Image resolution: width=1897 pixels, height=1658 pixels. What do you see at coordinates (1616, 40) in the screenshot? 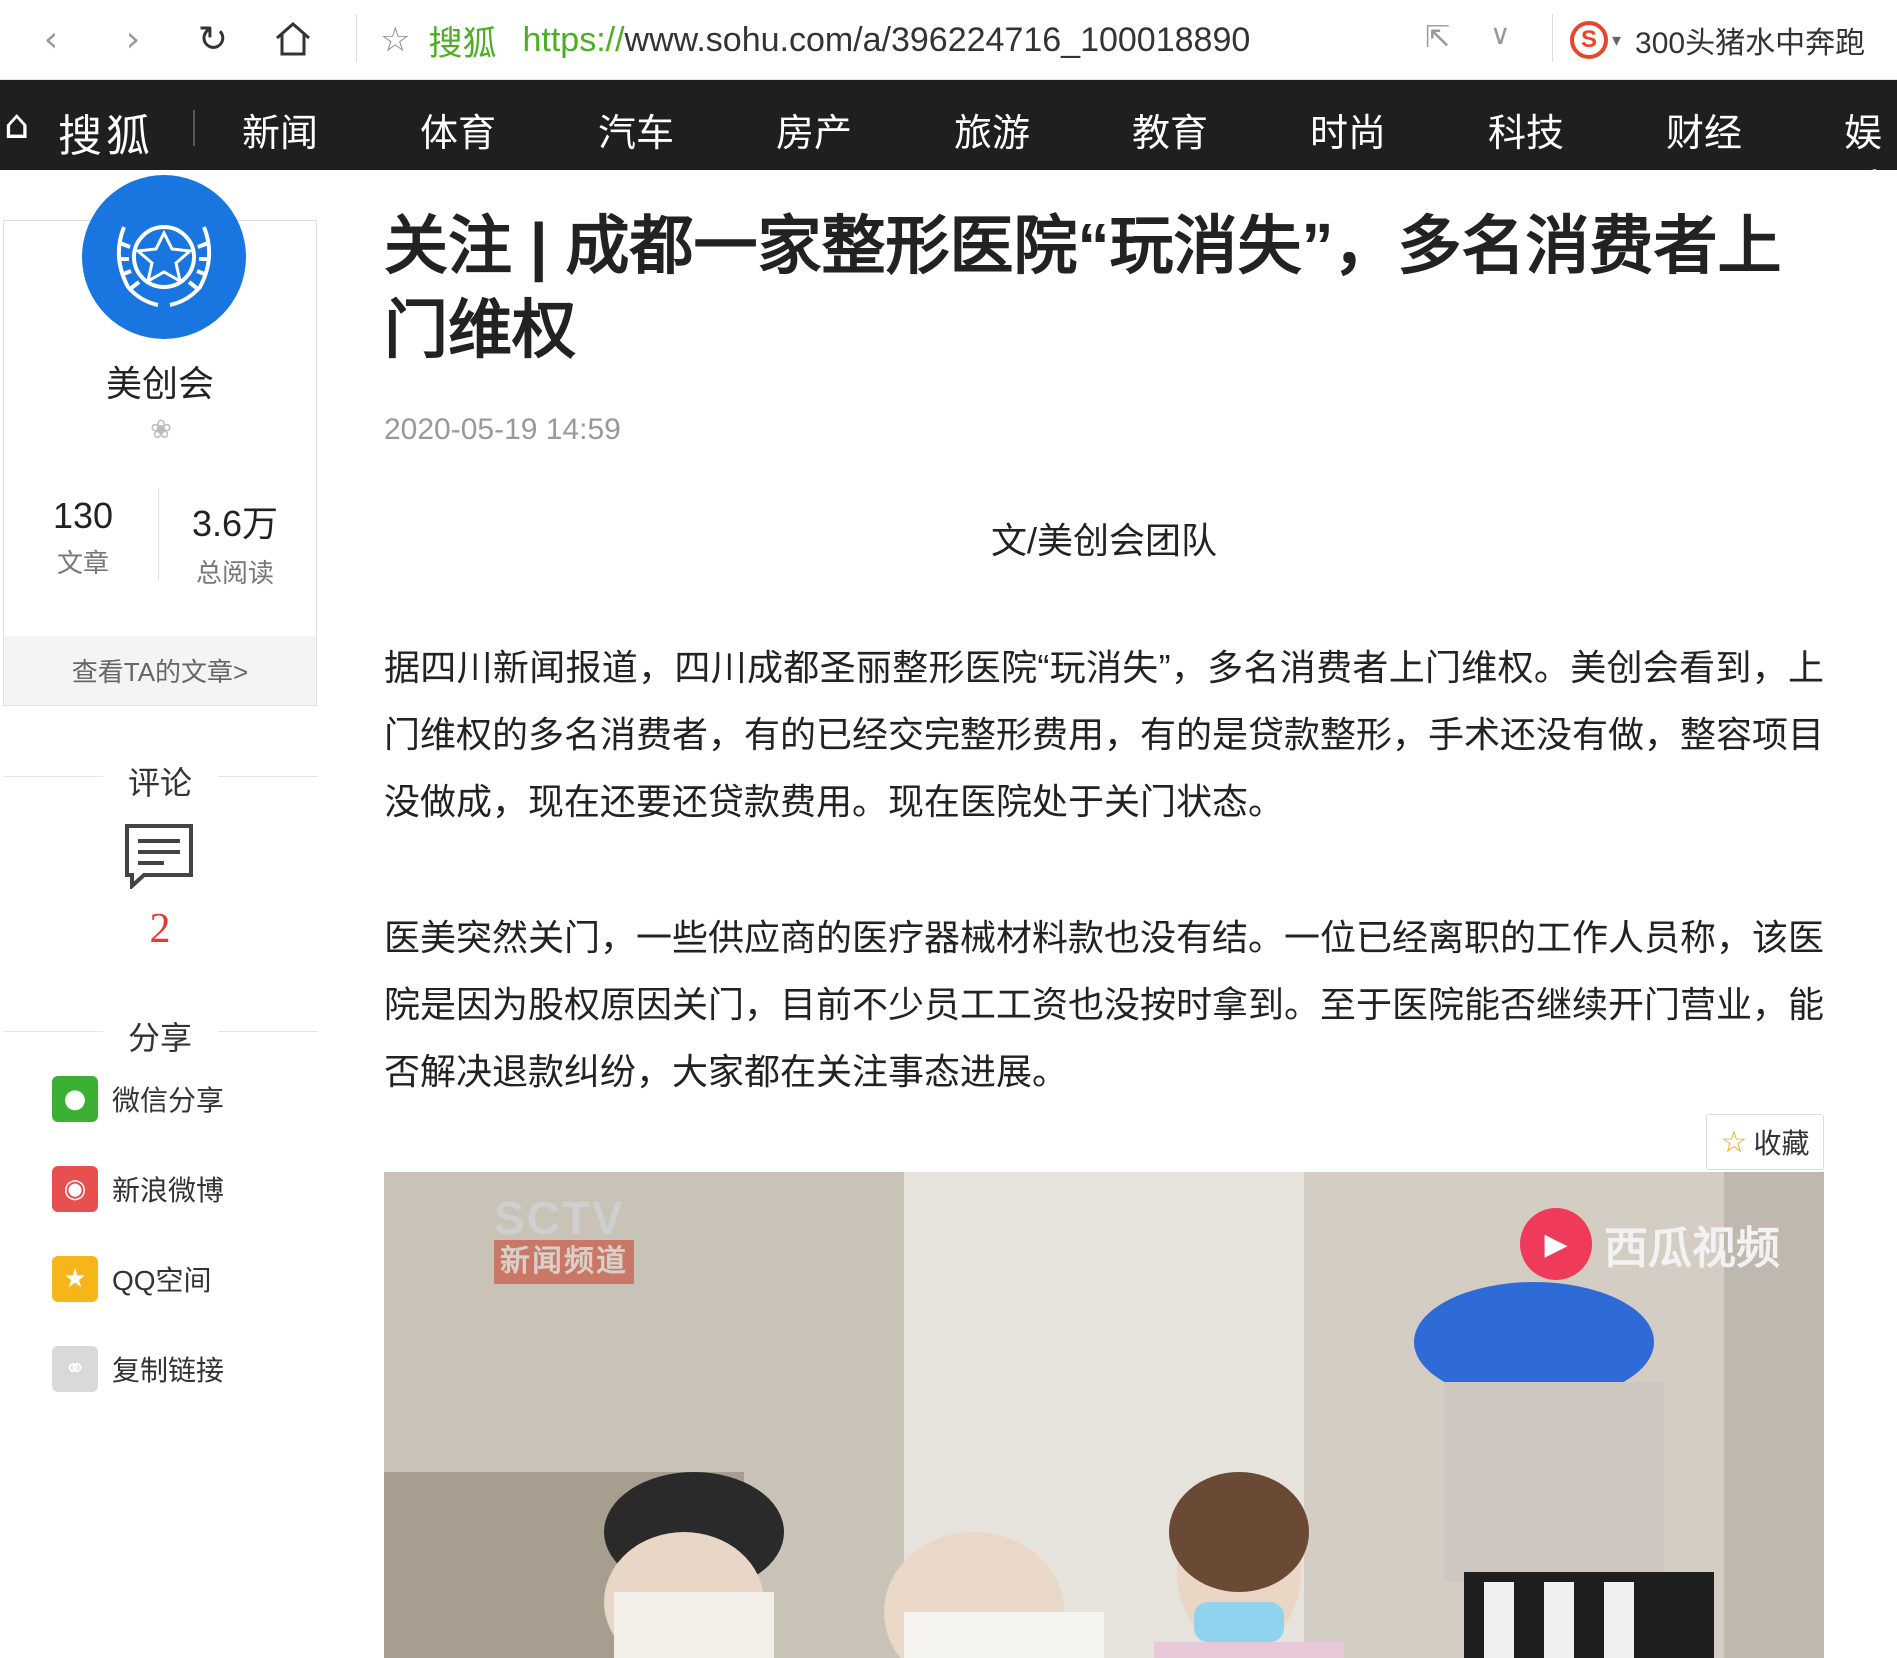
I see `caret-down-icon: ▾` at bounding box center [1616, 40].